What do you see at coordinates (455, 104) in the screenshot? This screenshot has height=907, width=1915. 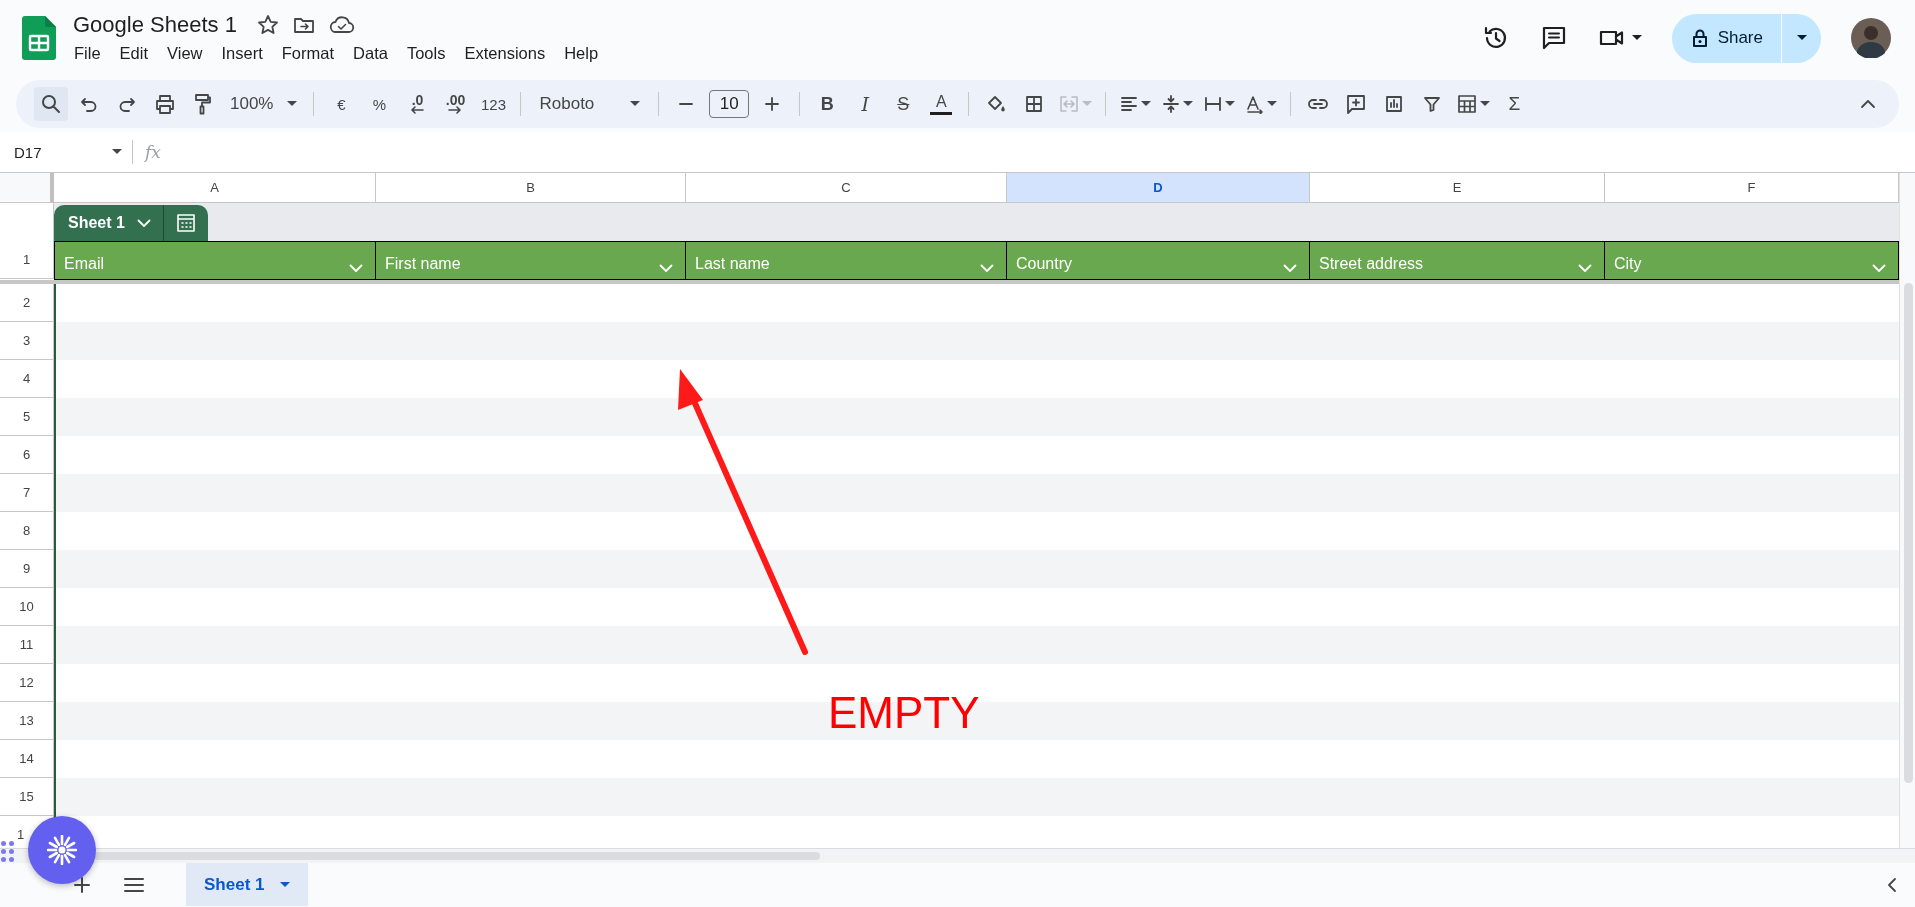 I see `increase-decimal-button: .00` at bounding box center [455, 104].